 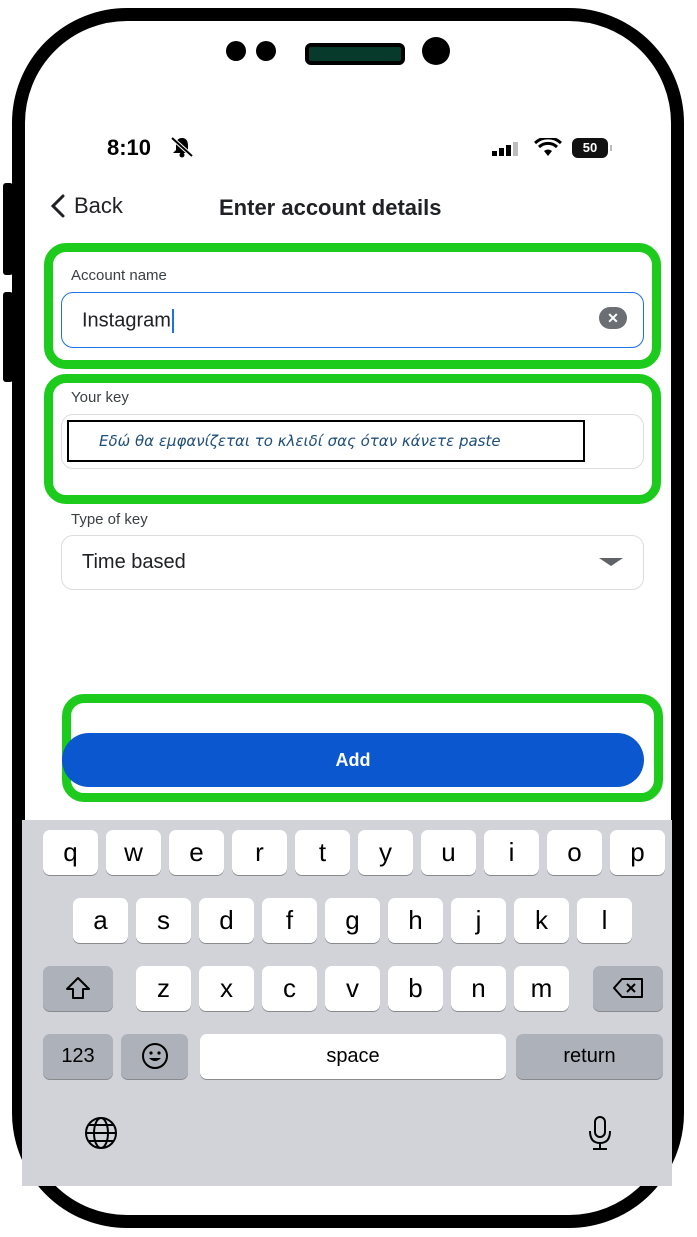 I want to click on dropdown-arrow-icon, so click(x=611, y=562).